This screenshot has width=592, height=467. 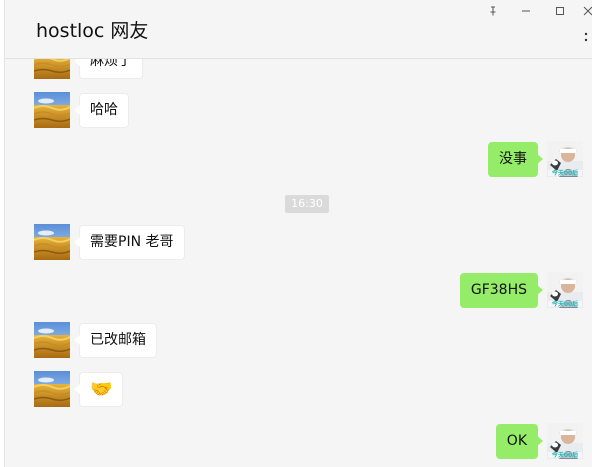 What do you see at coordinates (307, 204) in the screenshot?
I see `message-timestamp: 16:30` at bounding box center [307, 204].